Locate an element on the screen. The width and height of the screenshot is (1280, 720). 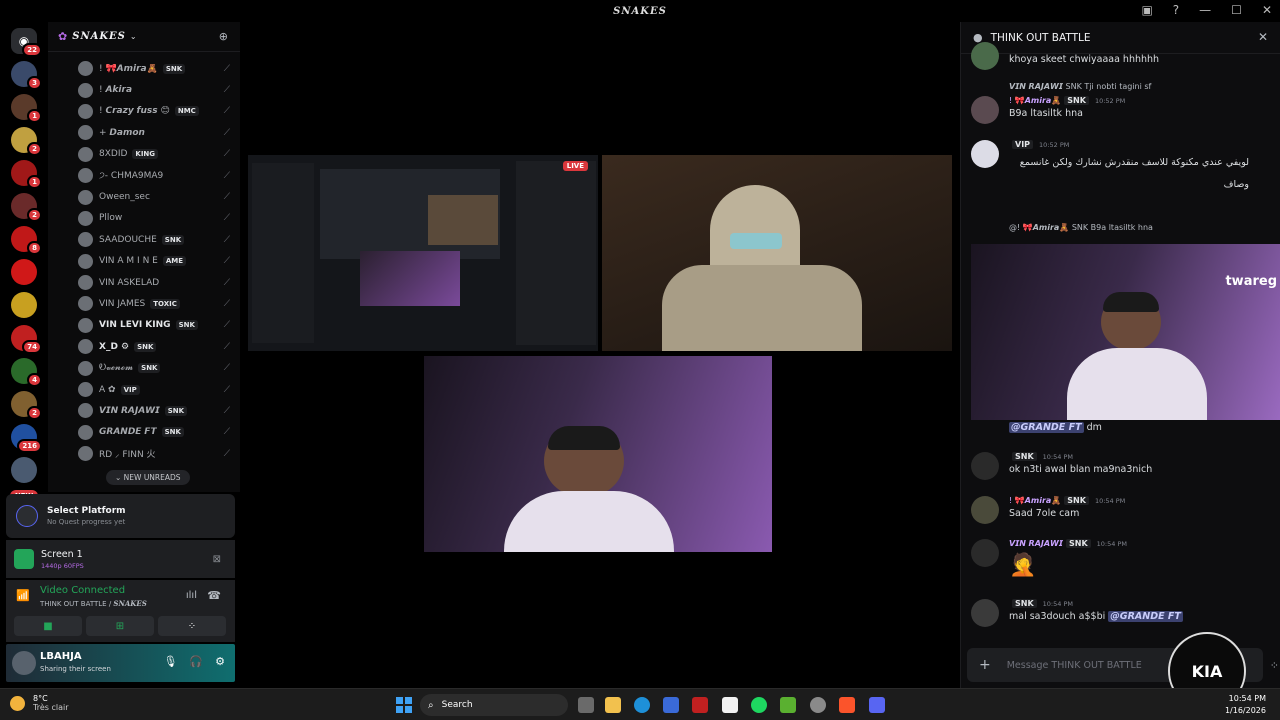
start-button is located at coordinates (404, 705).